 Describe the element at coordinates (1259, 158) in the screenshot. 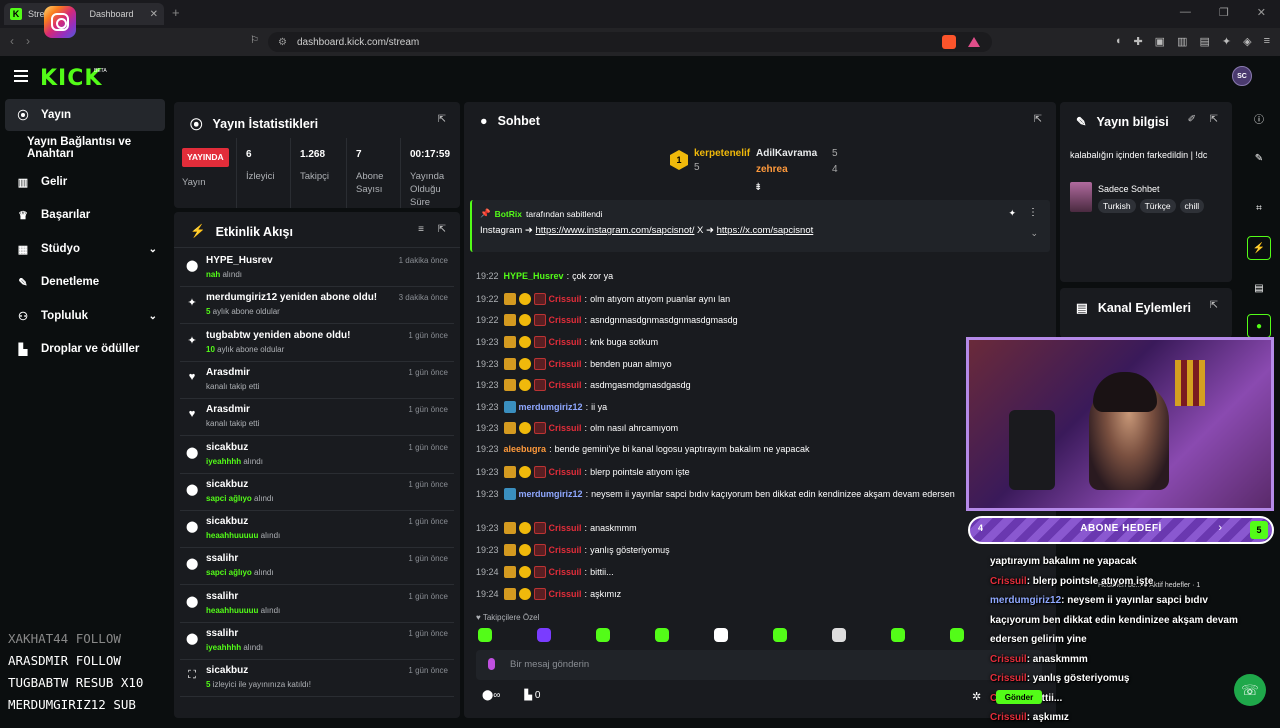

I see `edit-icon: ✎` at that location.